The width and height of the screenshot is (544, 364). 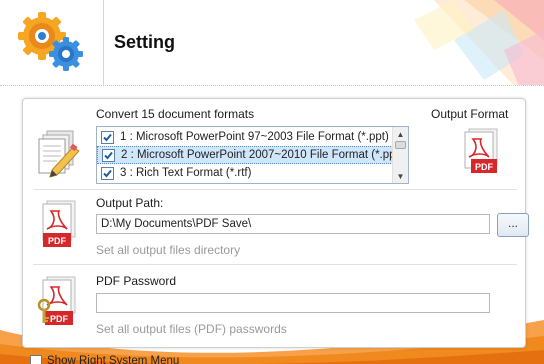 What do you see at coordinates (36, 359) in the screenshot?
I see `checkbox-unchecked-icon` at bounding box center [36, 359].